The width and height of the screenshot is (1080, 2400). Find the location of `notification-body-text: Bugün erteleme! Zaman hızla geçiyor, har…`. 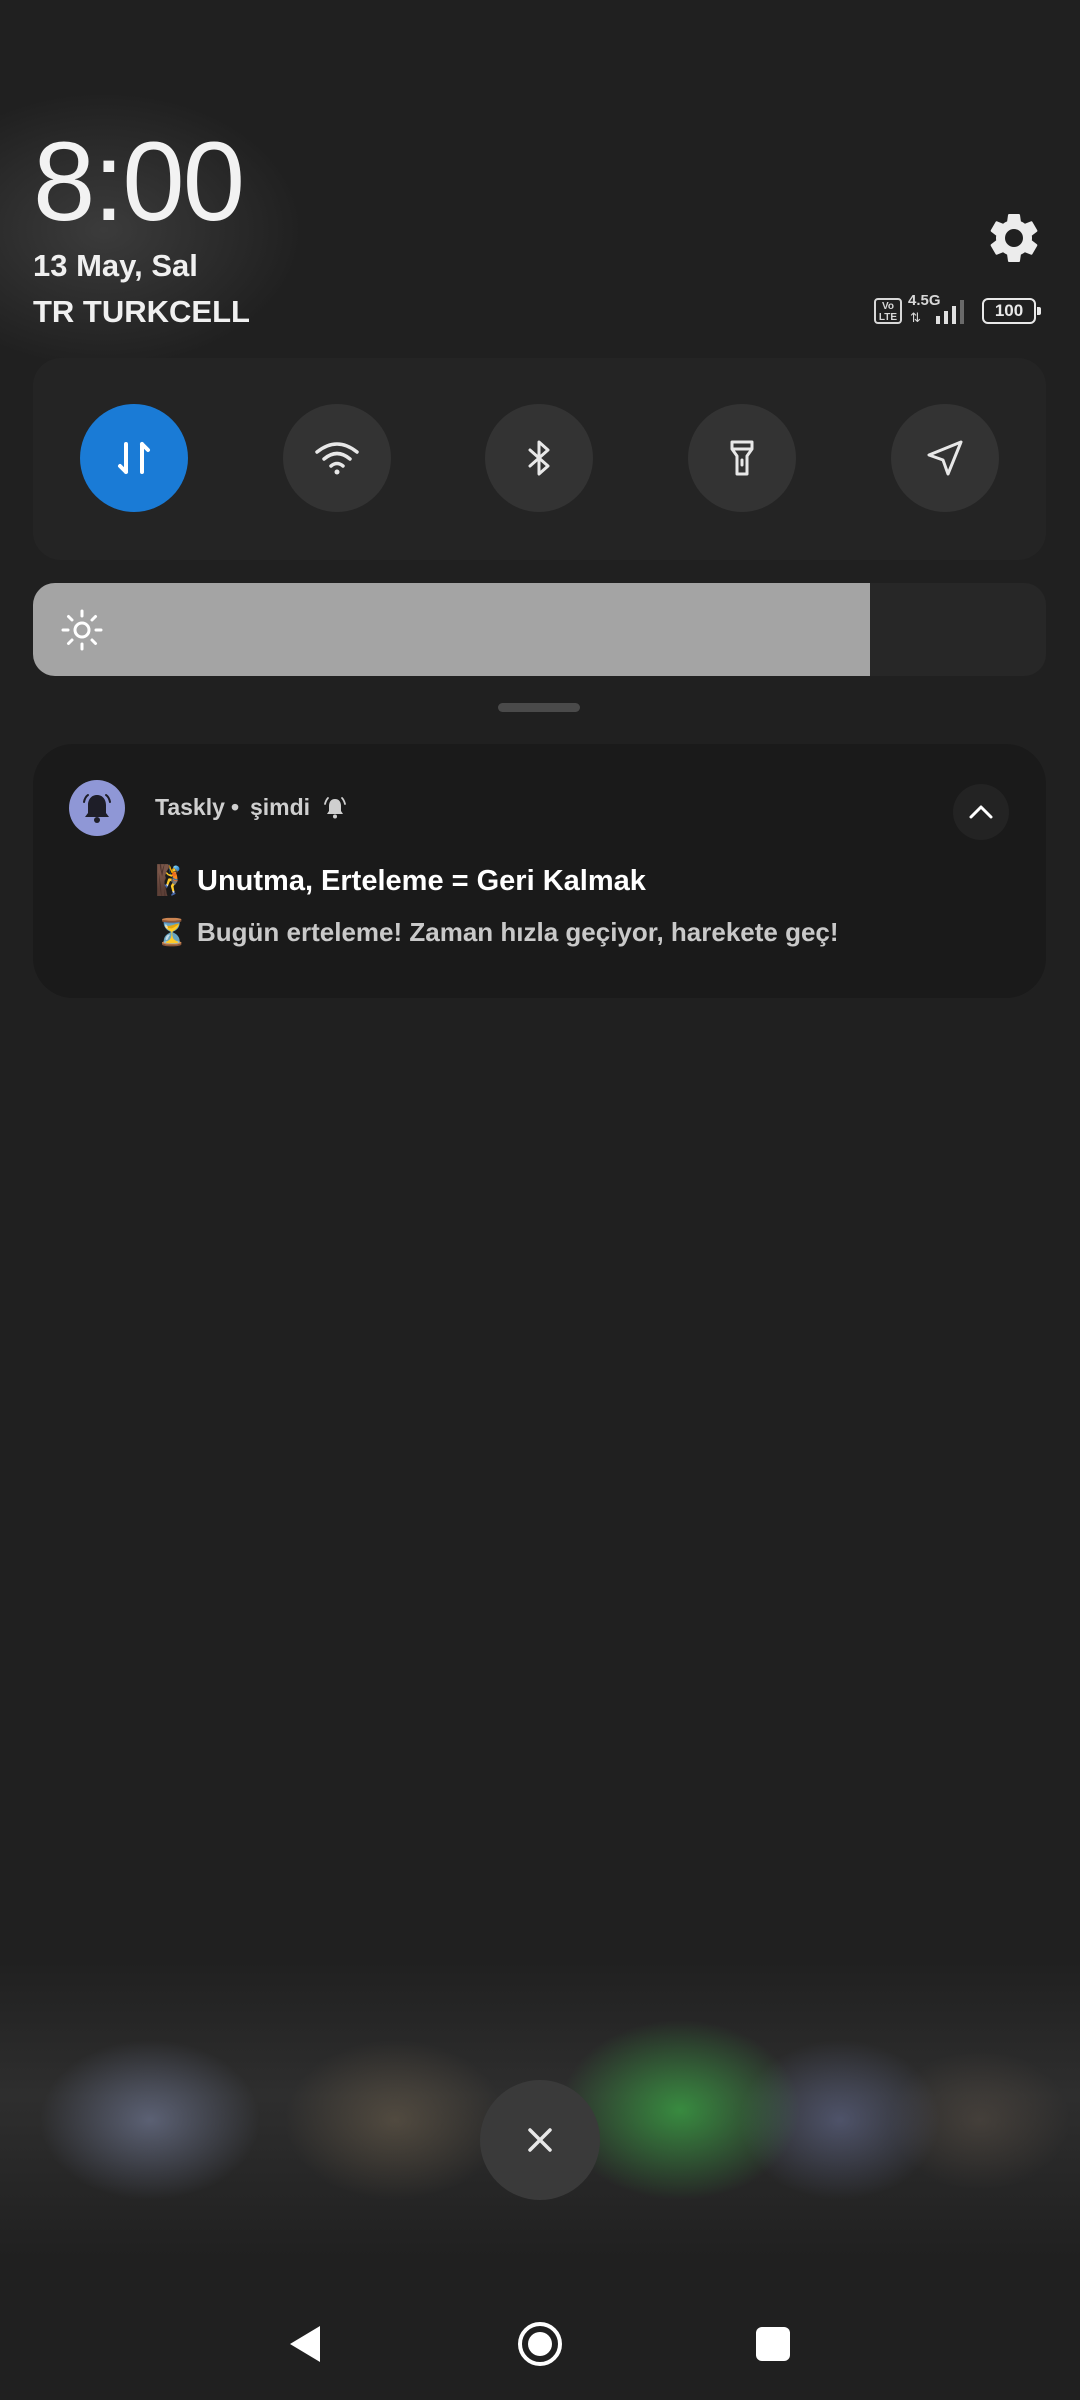

notification-body-text: Bugün erteleme! Zaman hızla geçiyor, har… is located at coordinates (518, 932).